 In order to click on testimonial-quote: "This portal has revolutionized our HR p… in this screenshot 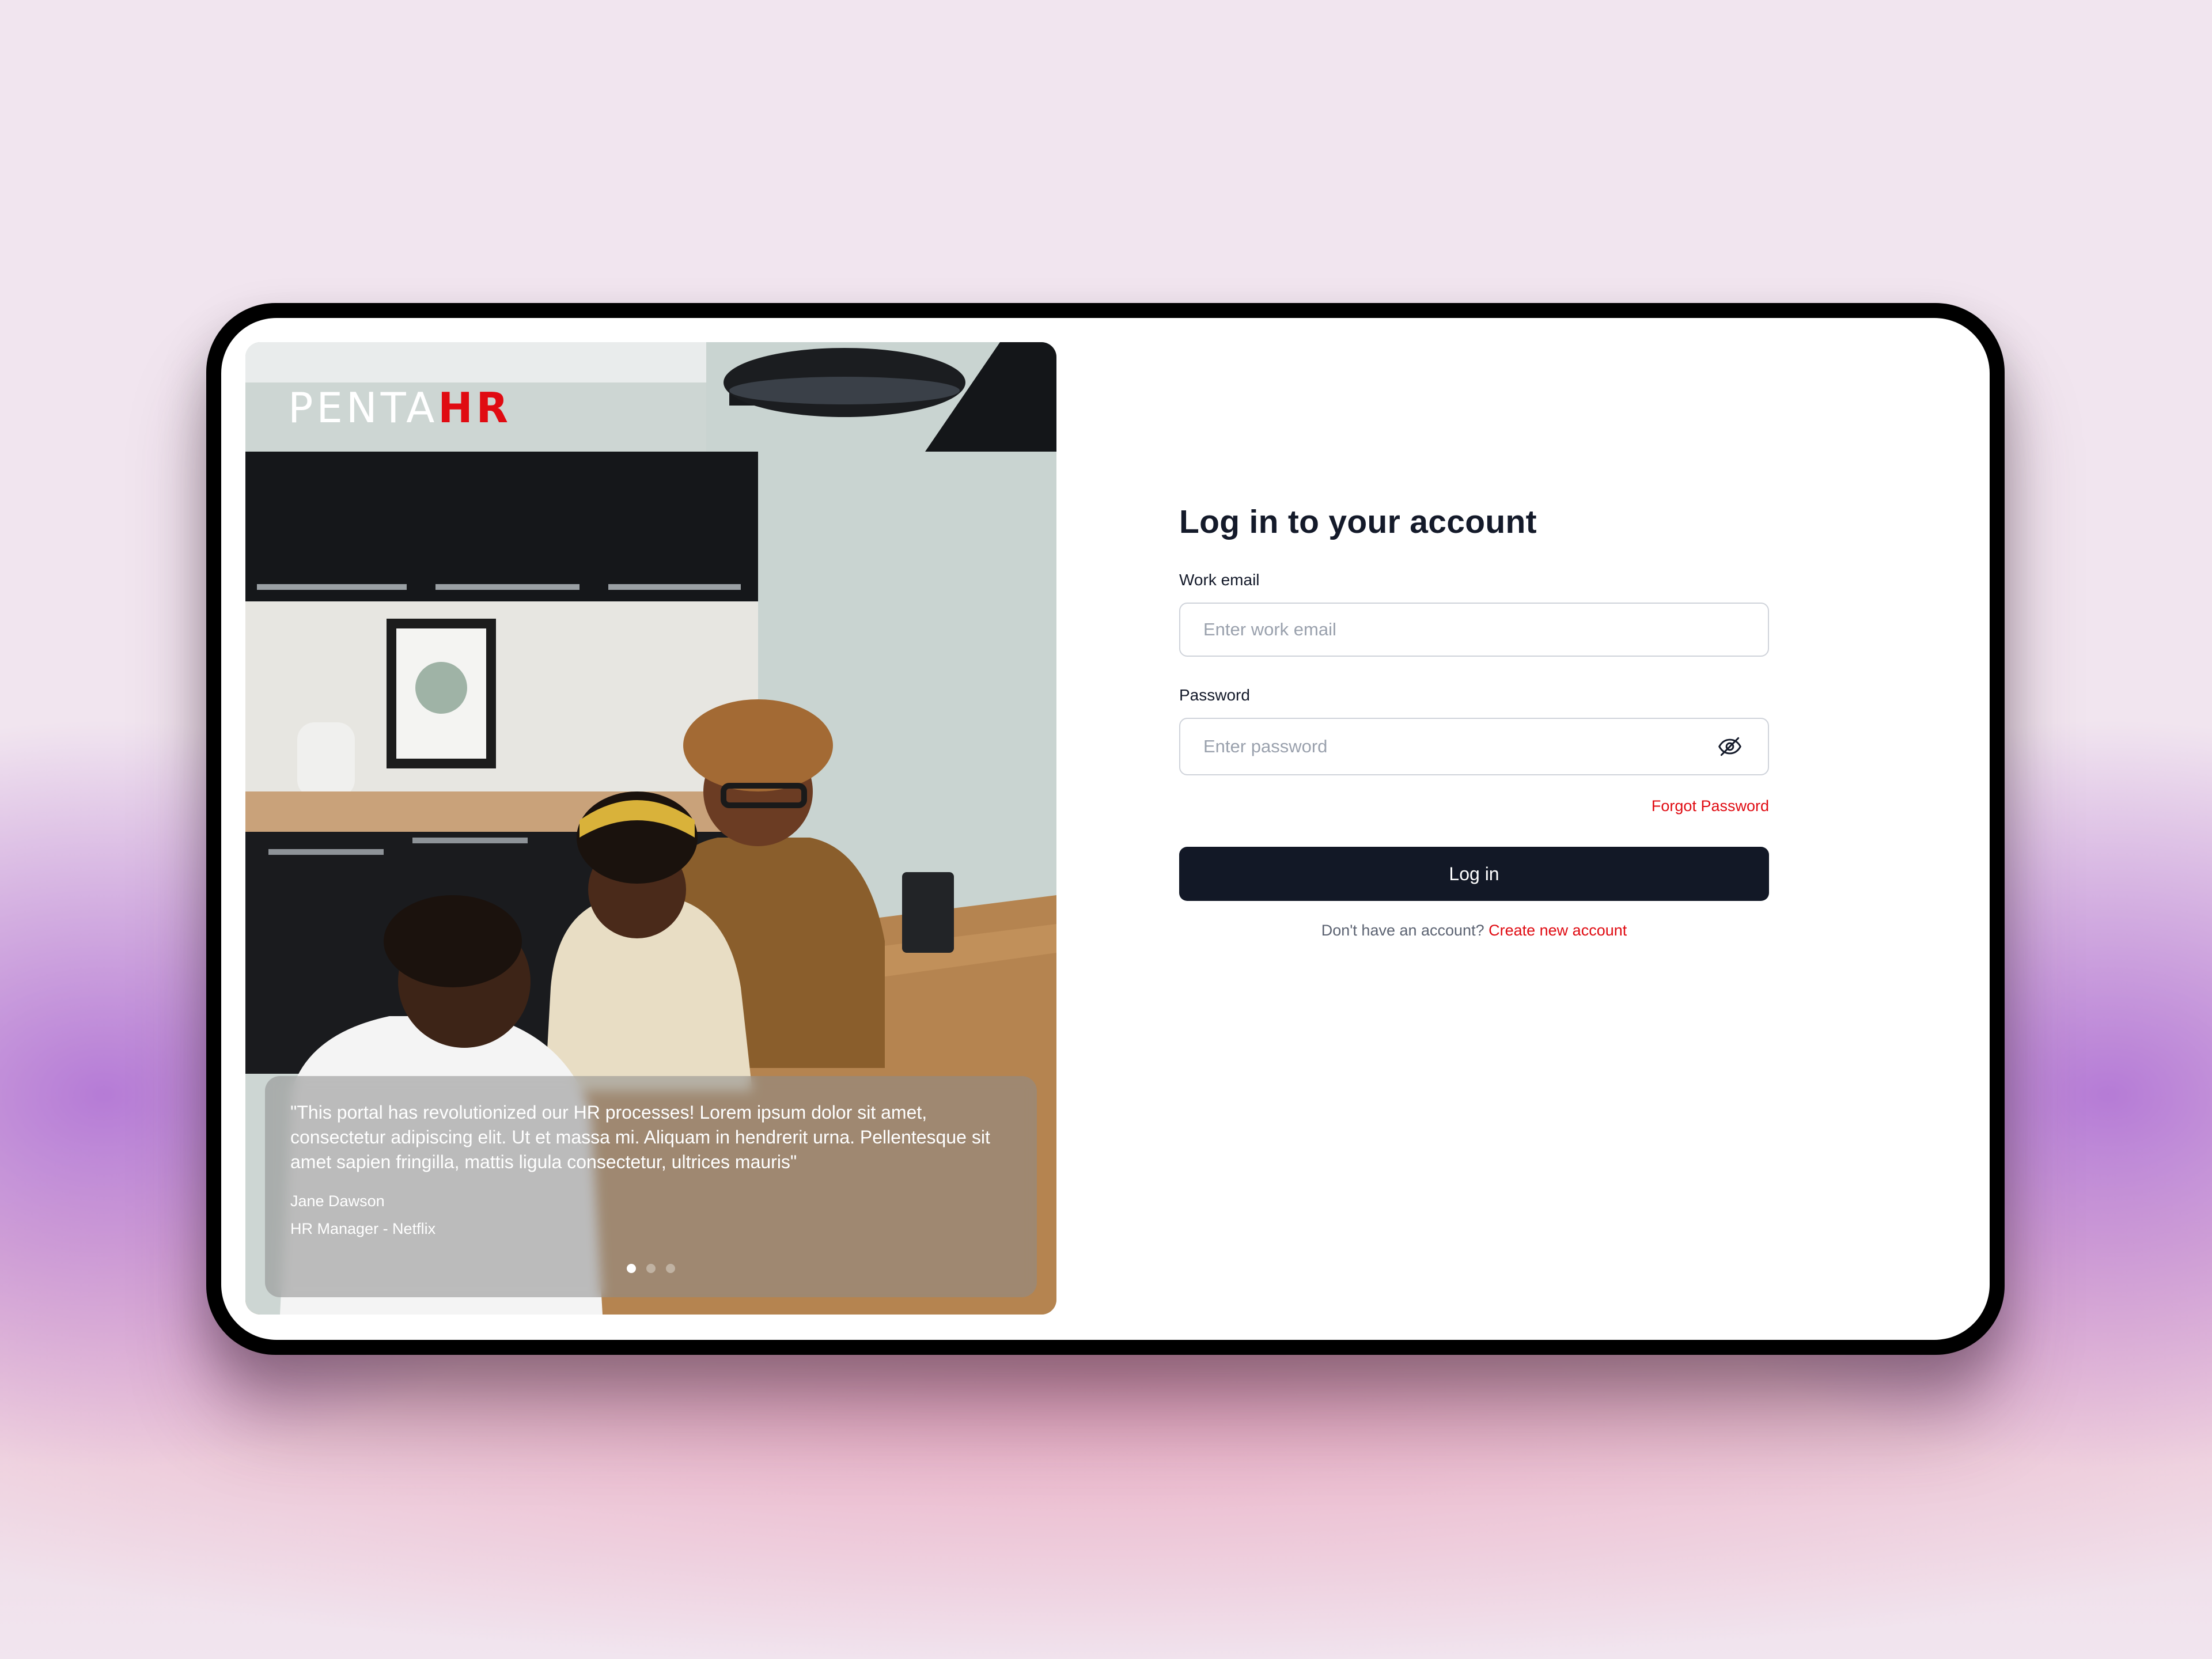, I will do `click(640, 1137)`.